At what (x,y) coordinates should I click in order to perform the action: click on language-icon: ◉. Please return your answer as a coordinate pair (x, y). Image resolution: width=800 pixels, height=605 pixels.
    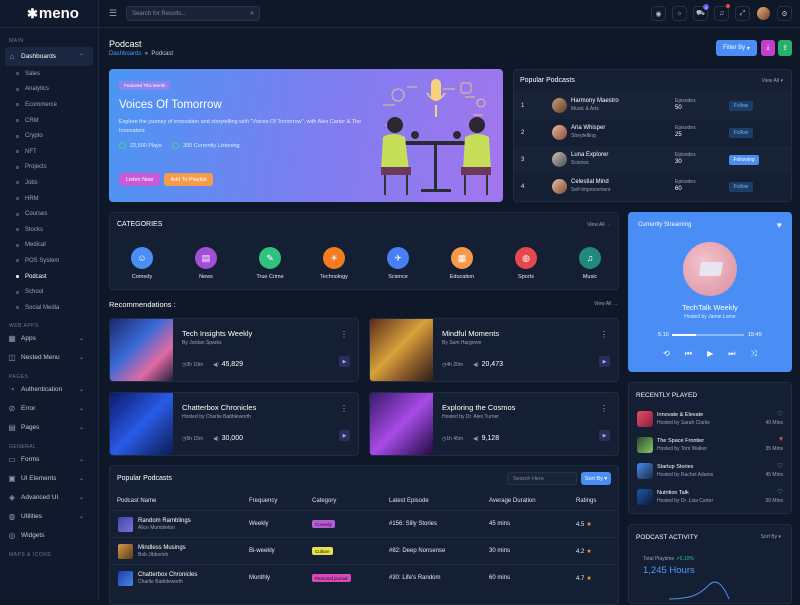
    Looking at the image, I should click on (658, 13).